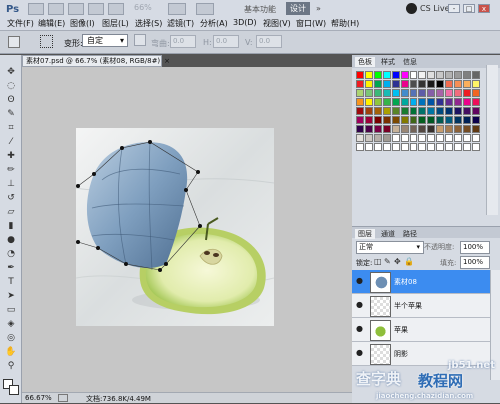  I want to click on marquee-tool-icon: ◌, so click(11, 86).